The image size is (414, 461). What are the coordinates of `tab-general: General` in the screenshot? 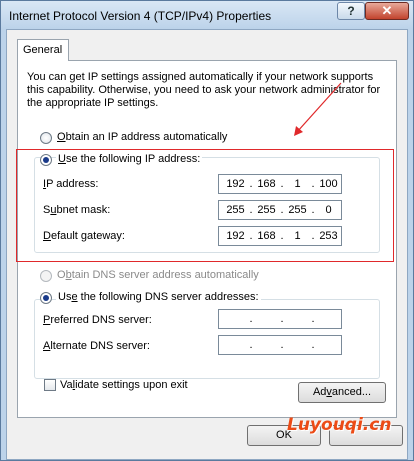 It's located at (43, 50).